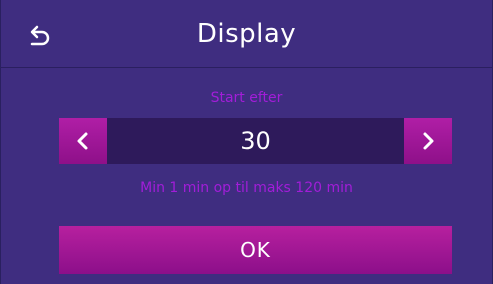 This screenshot has width=493, height=284. Describe the element at coordinates (255, 250) in the screenshot. I see `ok-button: OK` at that location.